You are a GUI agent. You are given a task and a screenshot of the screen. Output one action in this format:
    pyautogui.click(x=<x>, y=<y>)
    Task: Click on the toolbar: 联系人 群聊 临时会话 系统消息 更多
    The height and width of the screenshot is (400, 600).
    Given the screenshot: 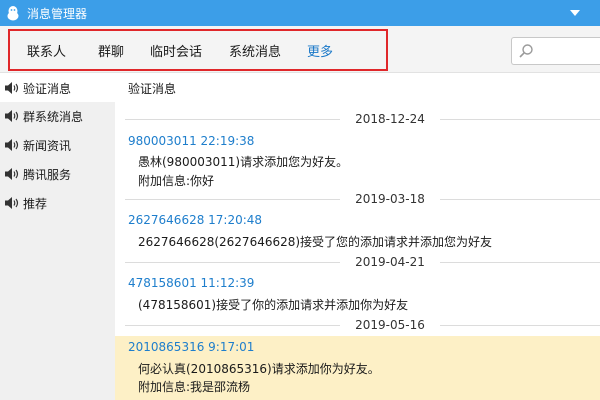 What is the action you would take?
    pyautogui.click(x=300, y=49)
    